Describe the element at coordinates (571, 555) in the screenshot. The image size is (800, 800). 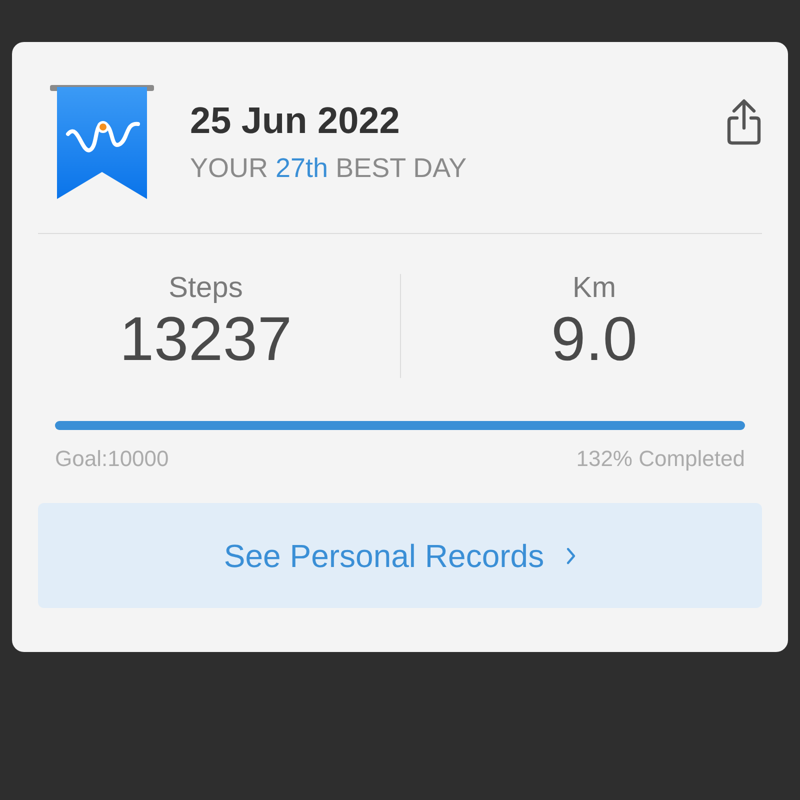
I see `chevron-icon` at that location.